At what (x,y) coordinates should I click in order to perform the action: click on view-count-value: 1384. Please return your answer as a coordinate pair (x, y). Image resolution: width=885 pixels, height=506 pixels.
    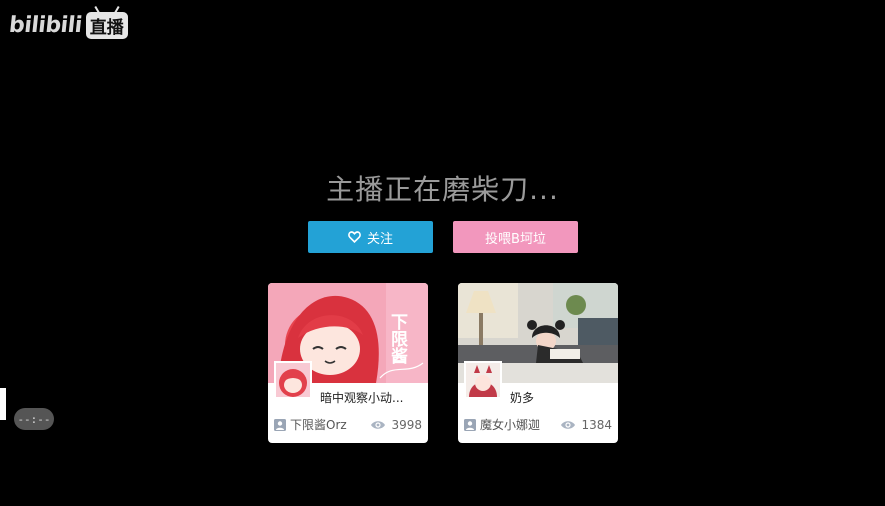
    Looking at the image, I should click on (596, 424).